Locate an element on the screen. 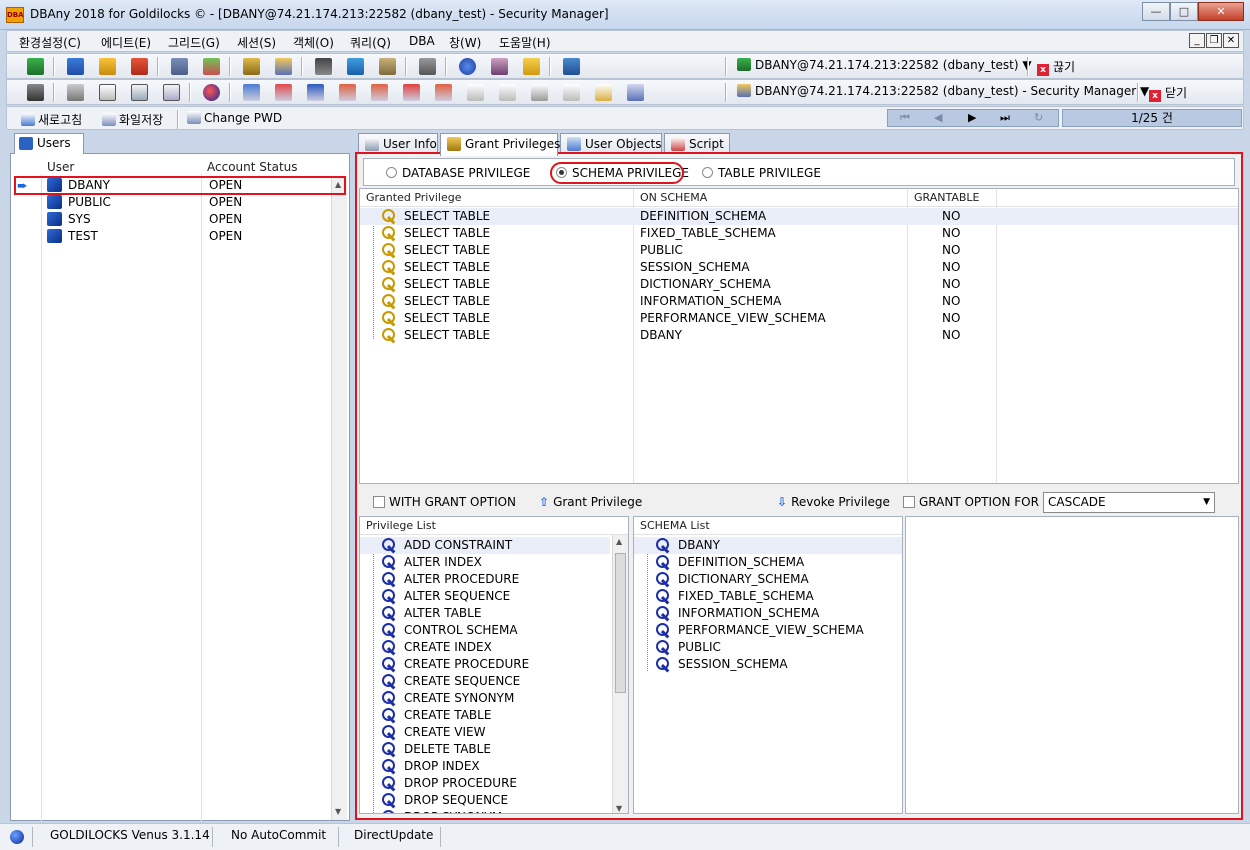 Image resolution: width=1250 pixels, height=850 pixels. reload-icon: ↻ is located at coordinates (1038, 117).